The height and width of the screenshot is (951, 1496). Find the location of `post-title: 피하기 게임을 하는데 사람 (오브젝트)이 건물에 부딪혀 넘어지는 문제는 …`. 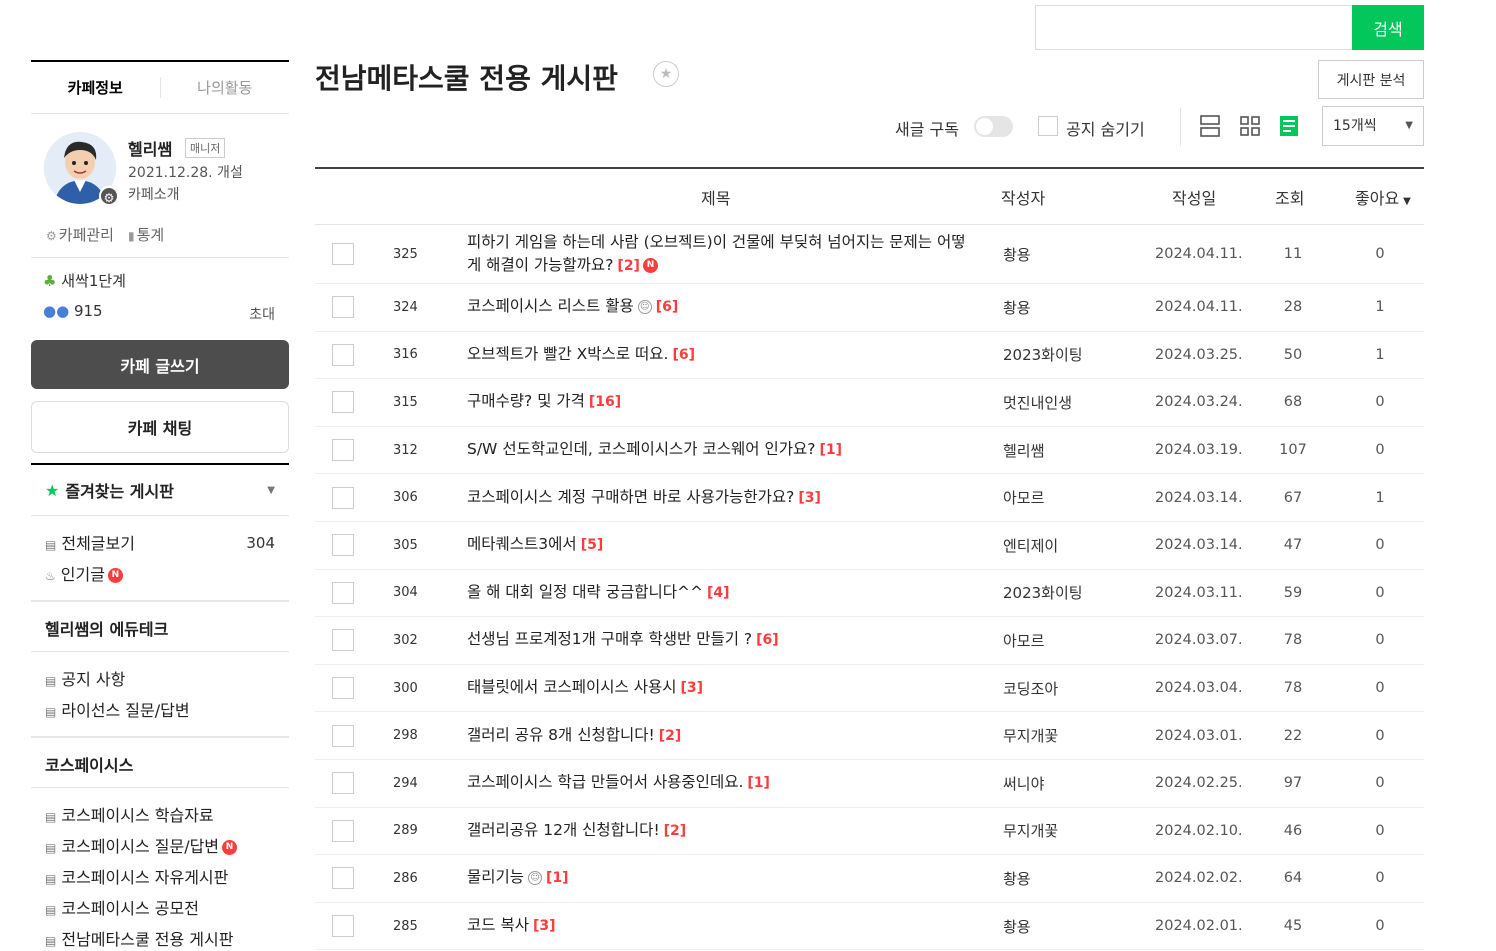

post-title: 피하기 게임을 하는데 사람 (오브젝트)이 건물에 부딪혀 넘어지는 문제는 … is located at coordinates (717, 254).